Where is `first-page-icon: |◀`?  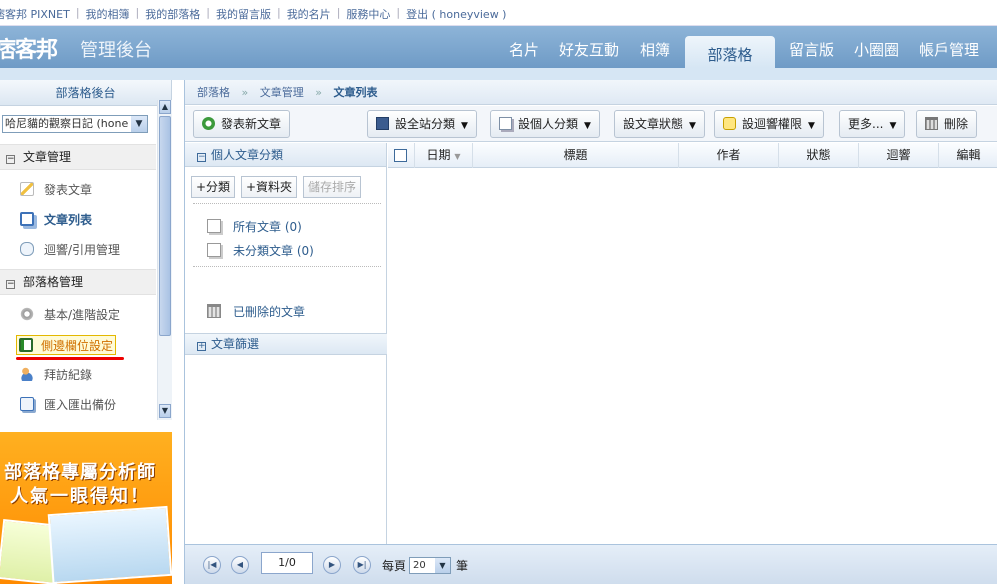
first-page-icon: |◀ is located at coordinates (212, 565).